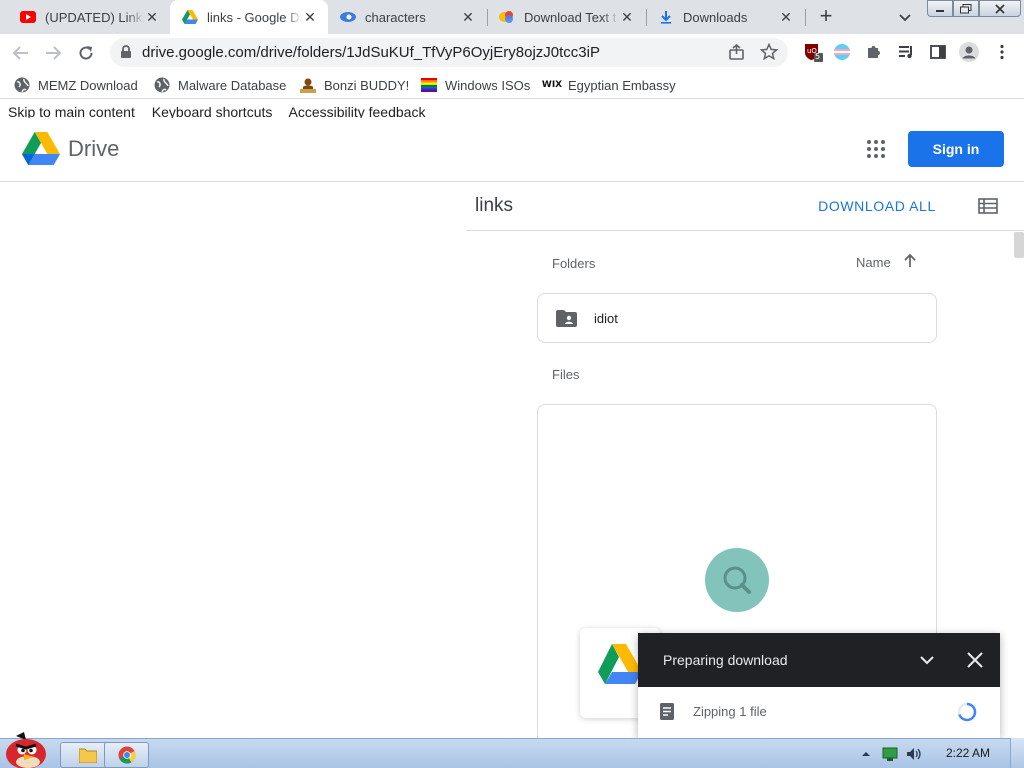  Describe the element at coordinates (877, 206) in the screenshot. I see `download-all-button: DOWNLOAD ALL` at that location.